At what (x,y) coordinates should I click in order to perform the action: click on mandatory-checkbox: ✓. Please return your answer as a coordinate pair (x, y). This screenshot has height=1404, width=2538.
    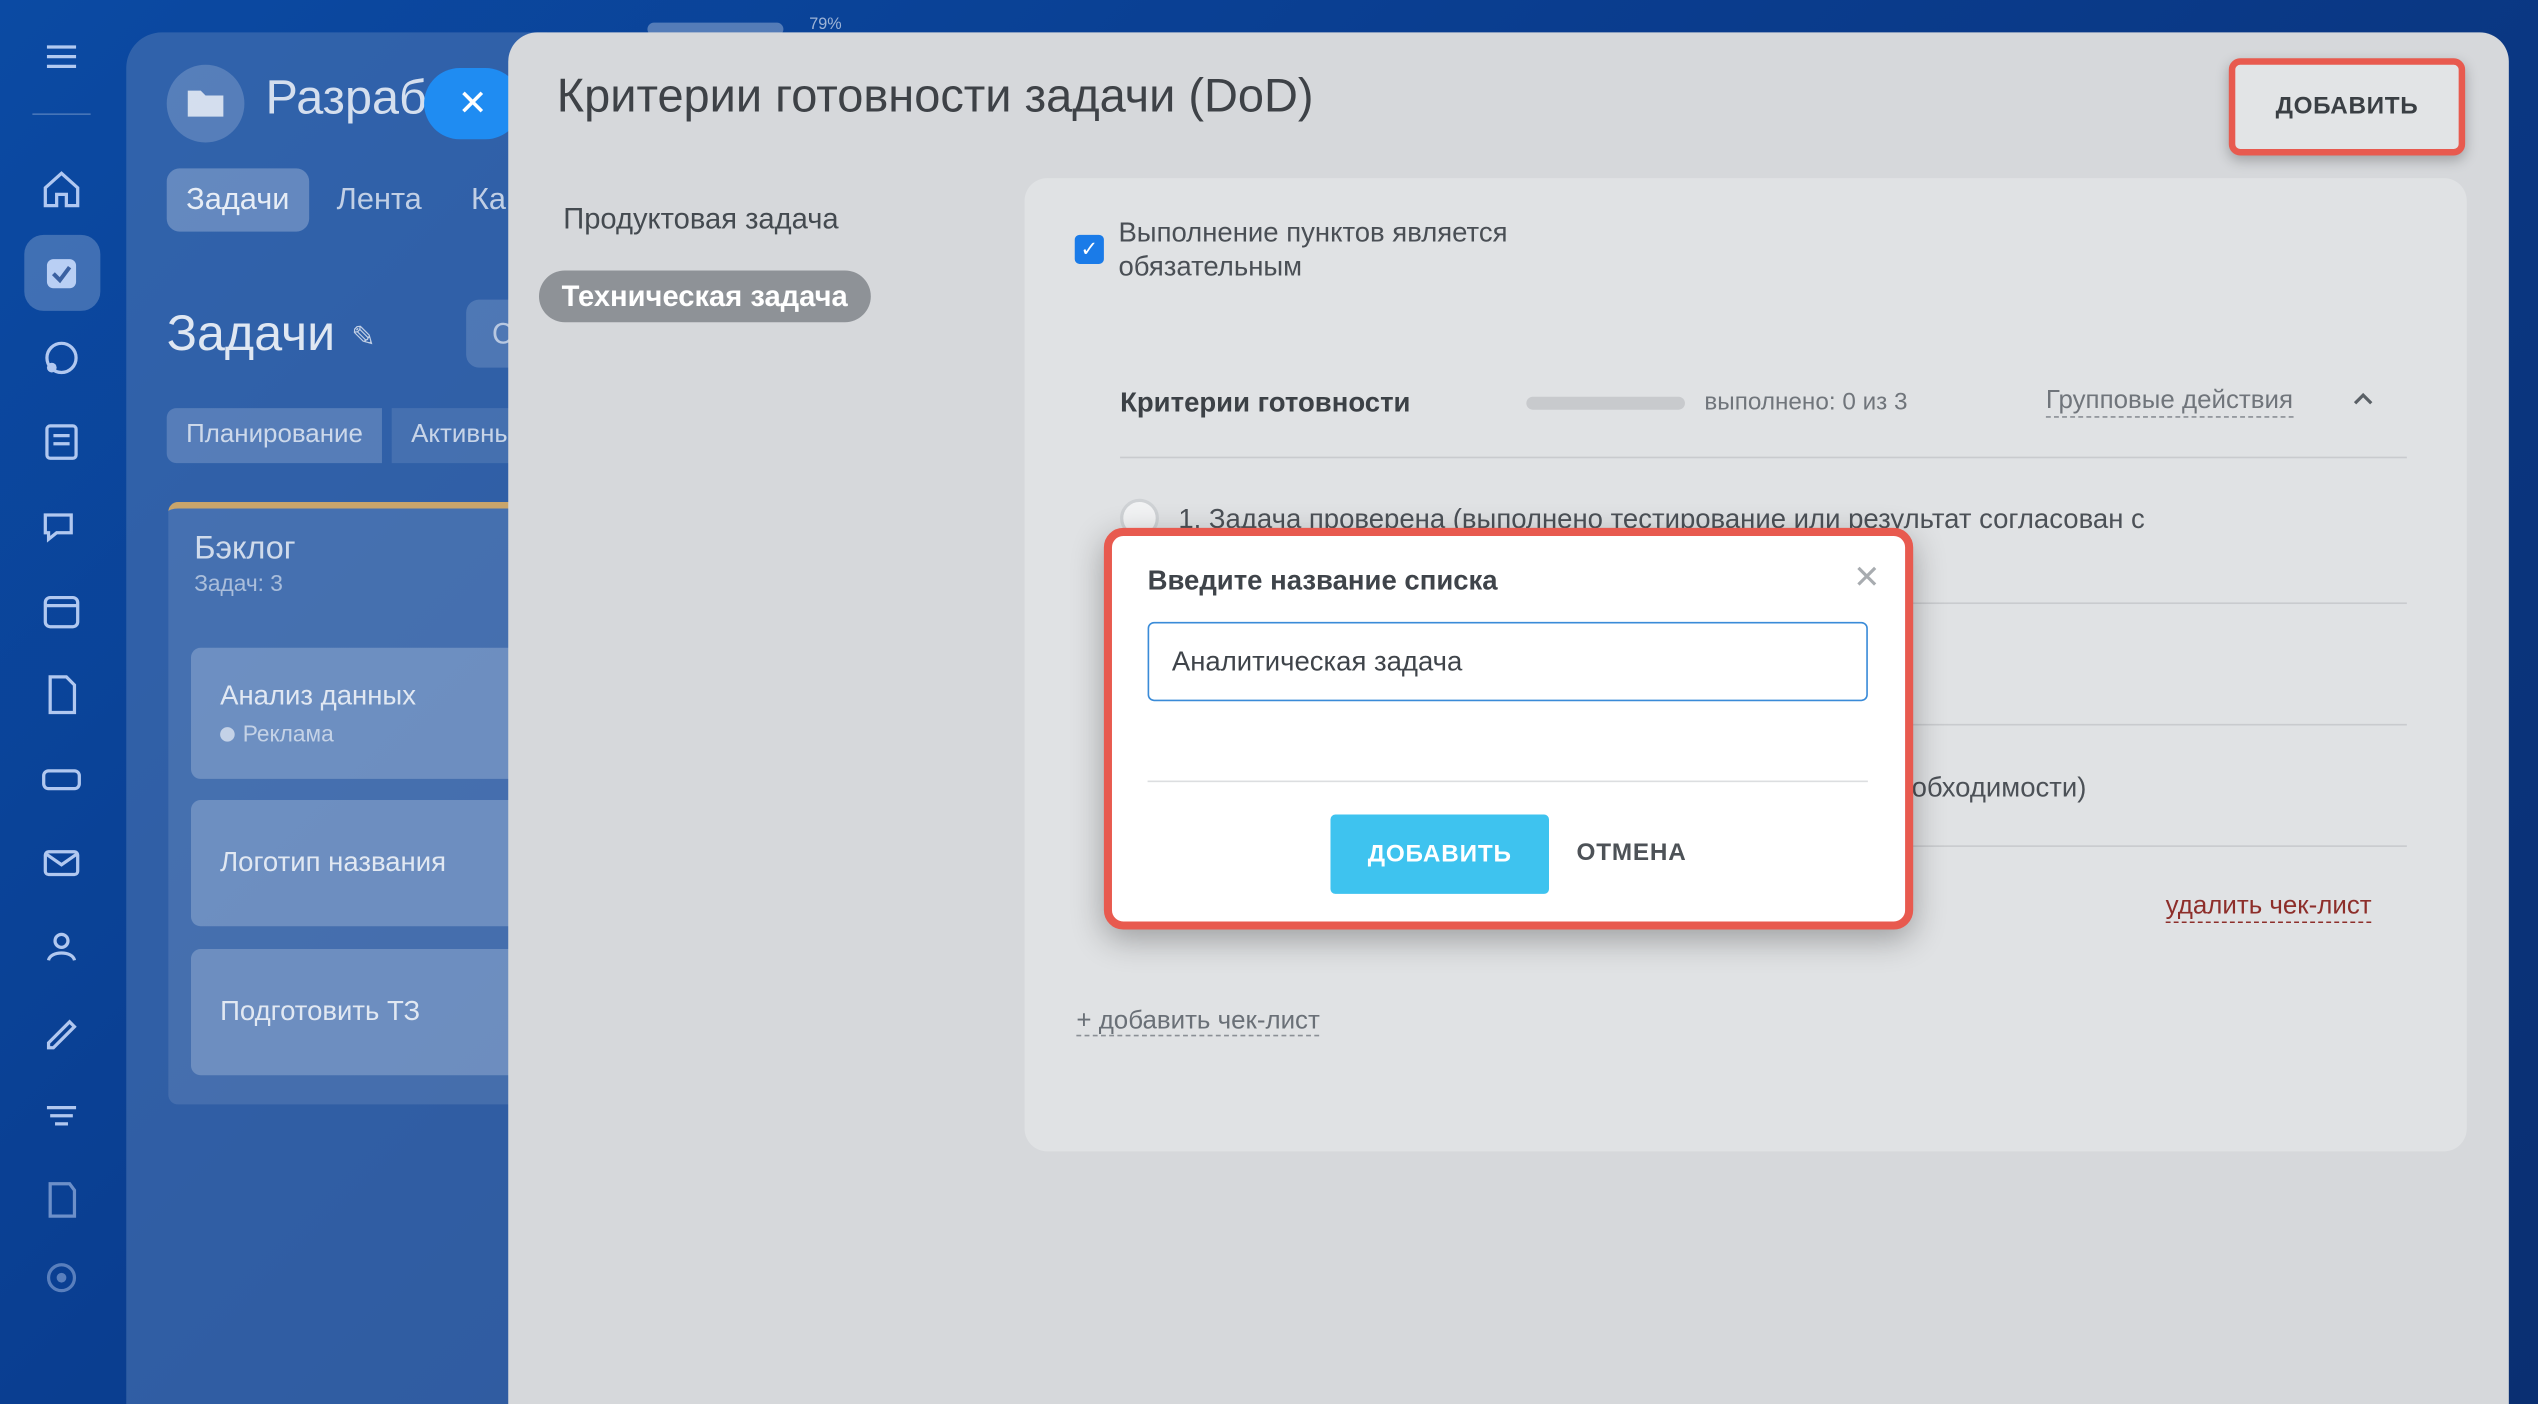
    Looking at the image, I should click on (1089, 249).